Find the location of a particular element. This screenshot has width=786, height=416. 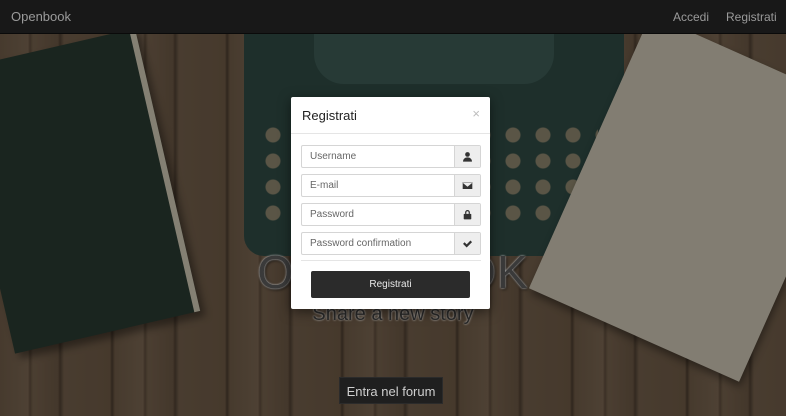

email-input is located at coordinates (378, 185).